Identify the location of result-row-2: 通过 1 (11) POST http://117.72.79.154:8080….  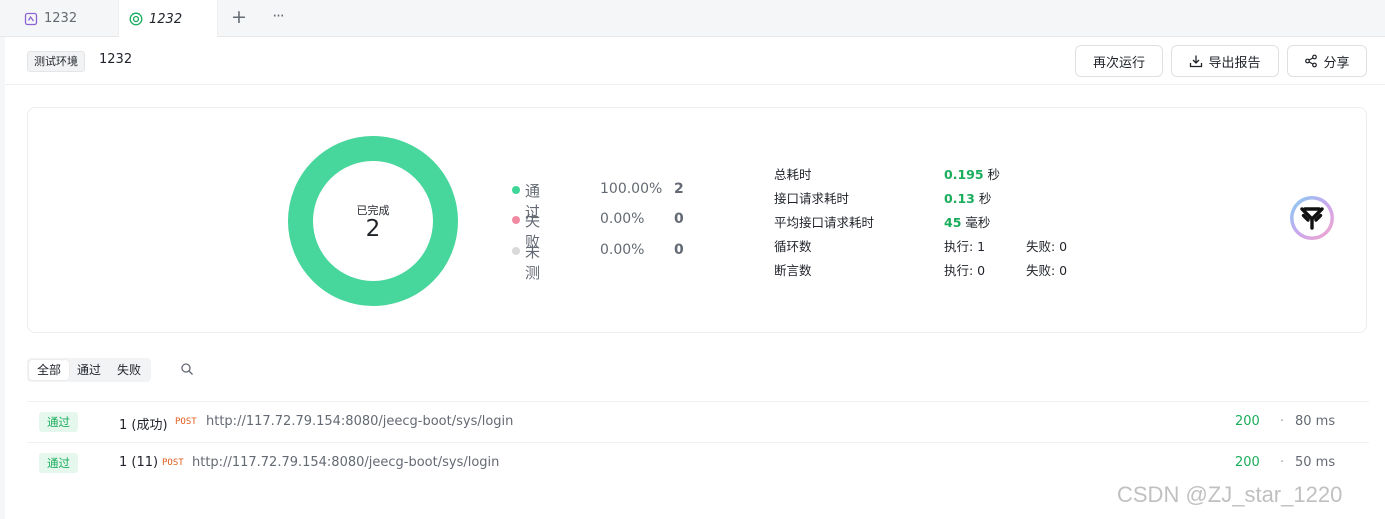
(698, 462).